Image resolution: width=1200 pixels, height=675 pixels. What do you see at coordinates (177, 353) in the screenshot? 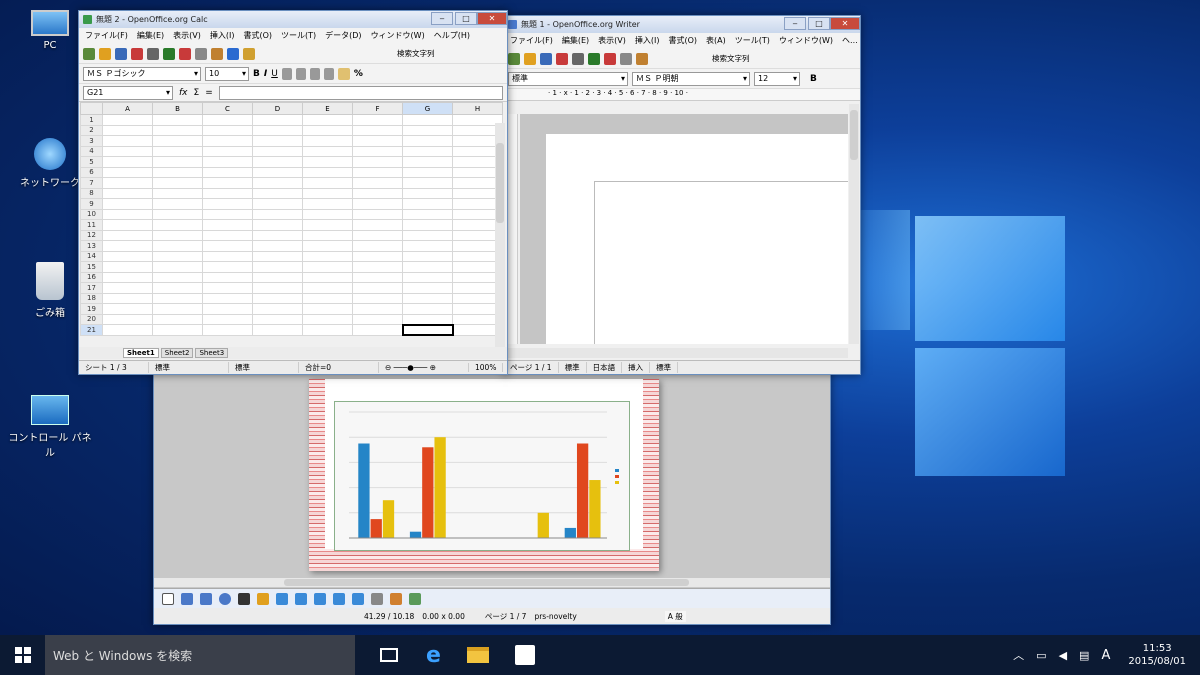
I see `sheet-tab: Sheet2` at bounding box center [177, 353].